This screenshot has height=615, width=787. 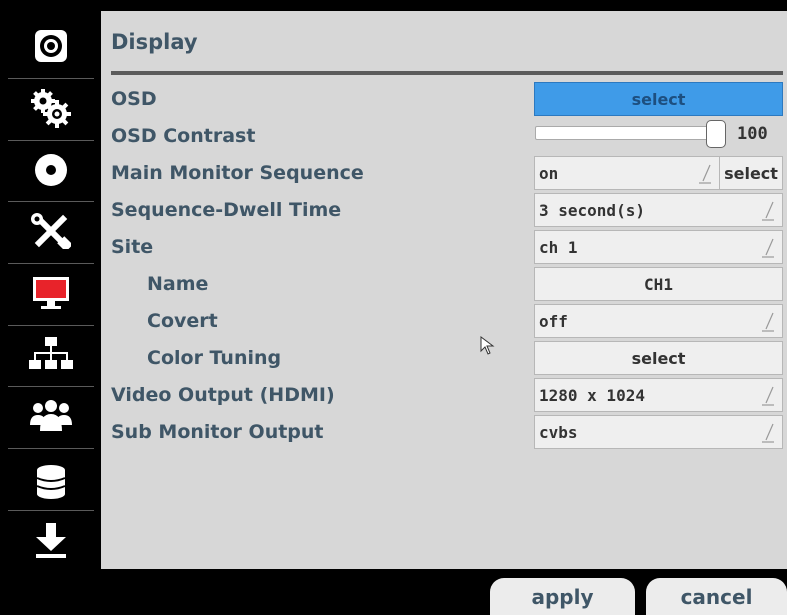 I want to click on label-osd-contrast: OSD Contrast, so click(x=183, y=136).